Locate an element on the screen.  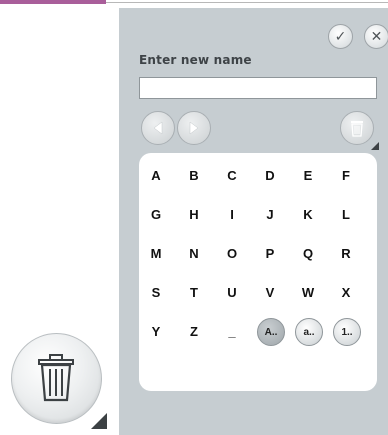
name-input is located at coordinates (258, 88).